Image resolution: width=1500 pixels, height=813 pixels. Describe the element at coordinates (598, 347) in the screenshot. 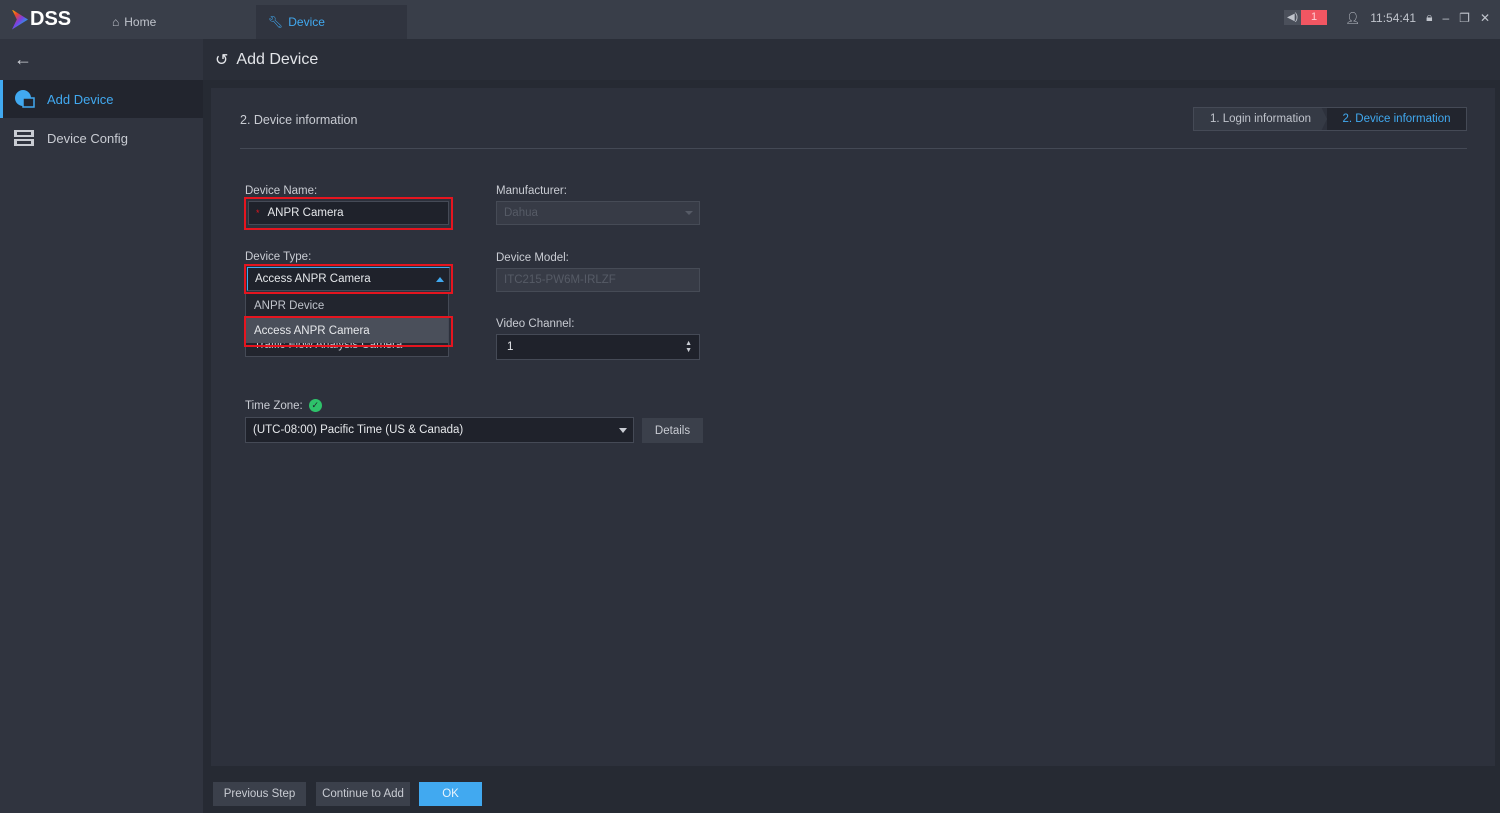

I see `video-channel-stepper: 1 ▲ ▼` at that location.